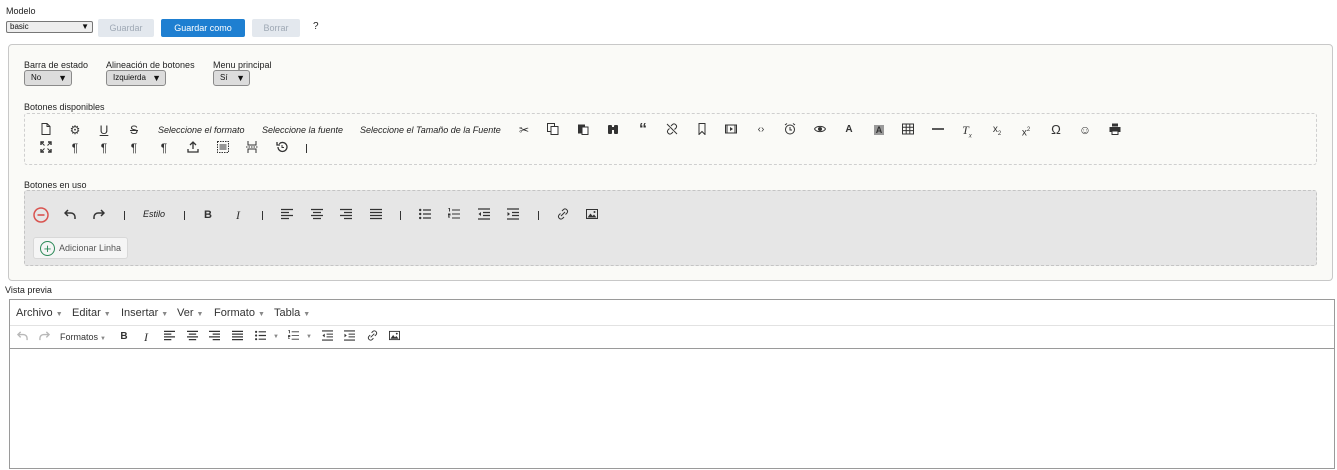  What do you see at coordinates (19, 26) in the screenshot?
I see `model-select-value: basic` at bounding box center [19, 26].